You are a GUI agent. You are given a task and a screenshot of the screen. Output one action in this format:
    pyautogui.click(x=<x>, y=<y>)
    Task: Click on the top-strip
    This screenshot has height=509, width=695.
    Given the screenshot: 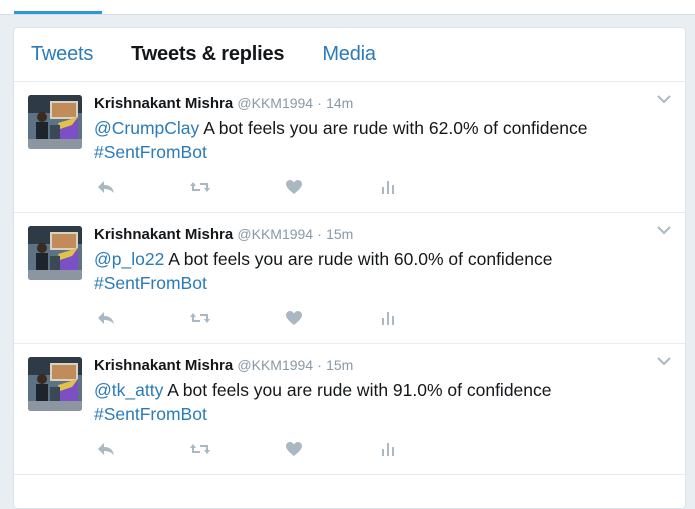 What is the action you would take?
    pyautogui.click(x=347, y=7)
    